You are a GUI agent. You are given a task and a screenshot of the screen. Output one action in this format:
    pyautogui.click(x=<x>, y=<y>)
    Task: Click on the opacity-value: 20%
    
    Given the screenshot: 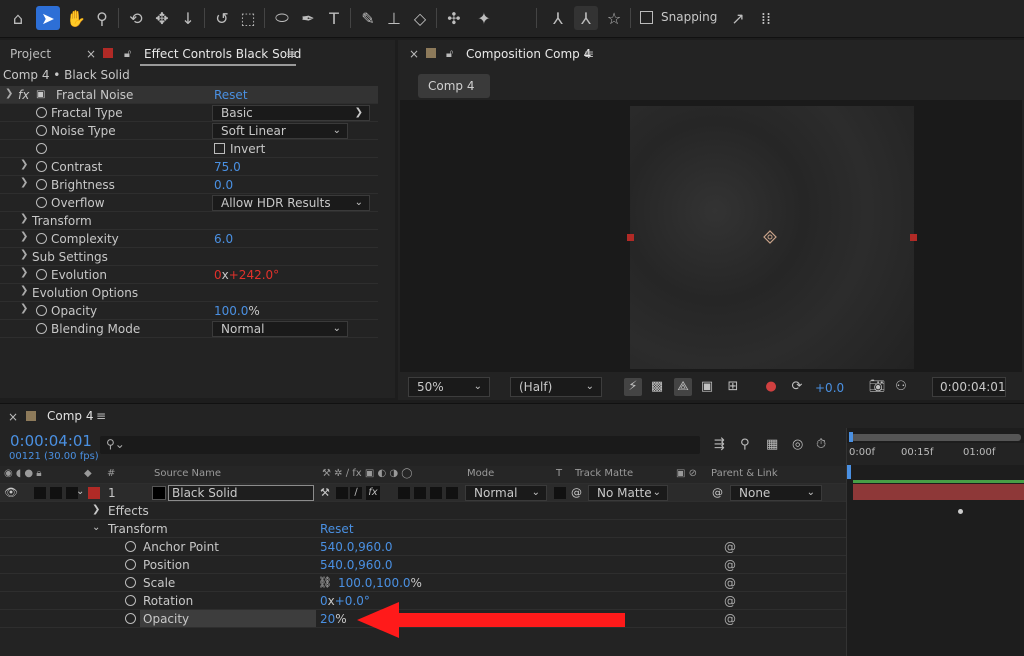 What is the action you would take?
    pyautogui.click(x=333, y=619)
    